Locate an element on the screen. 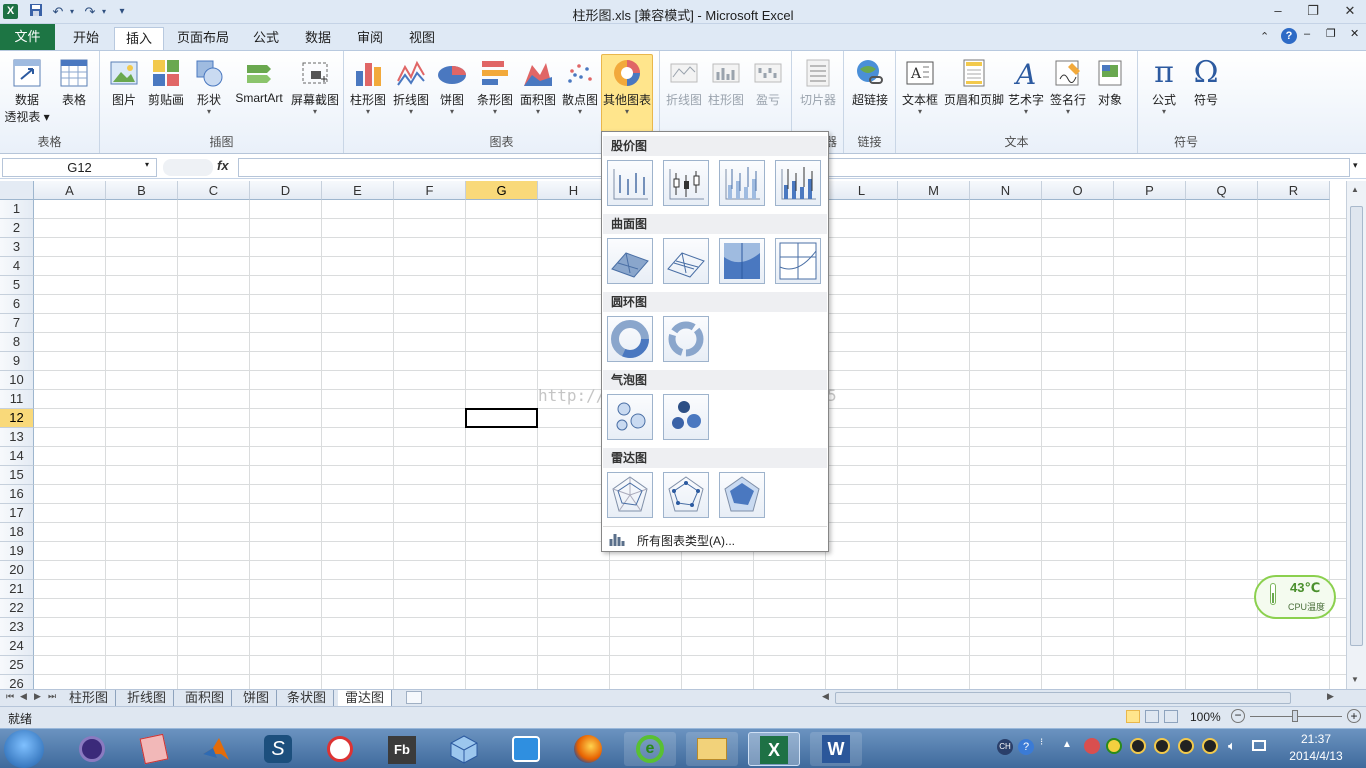 The image size is (1366, 768). sparkline-line-button: 折线图 is located at coordinates (684, 81).